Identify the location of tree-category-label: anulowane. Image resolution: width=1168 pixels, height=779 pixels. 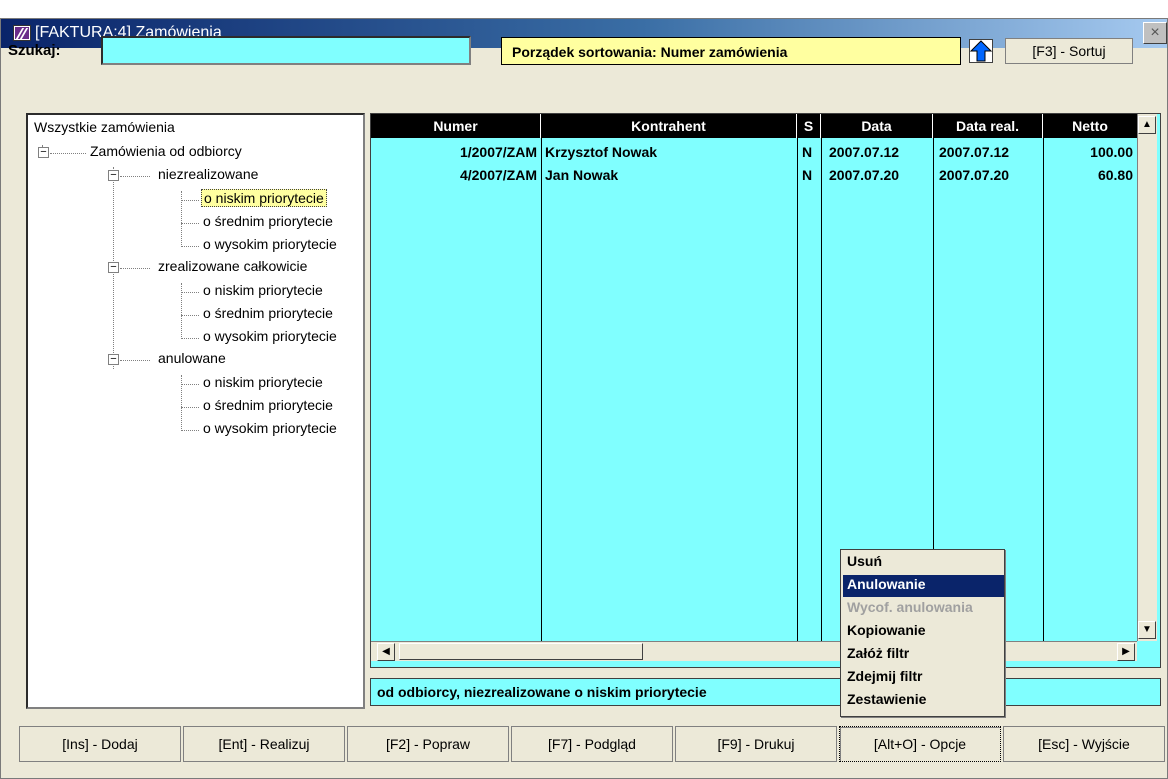
(192, 358).